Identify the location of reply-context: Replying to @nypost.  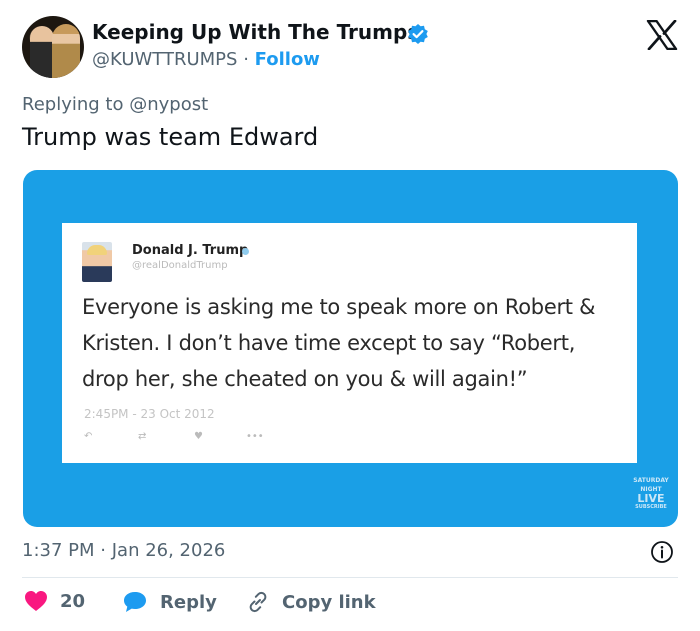
(115, 104).